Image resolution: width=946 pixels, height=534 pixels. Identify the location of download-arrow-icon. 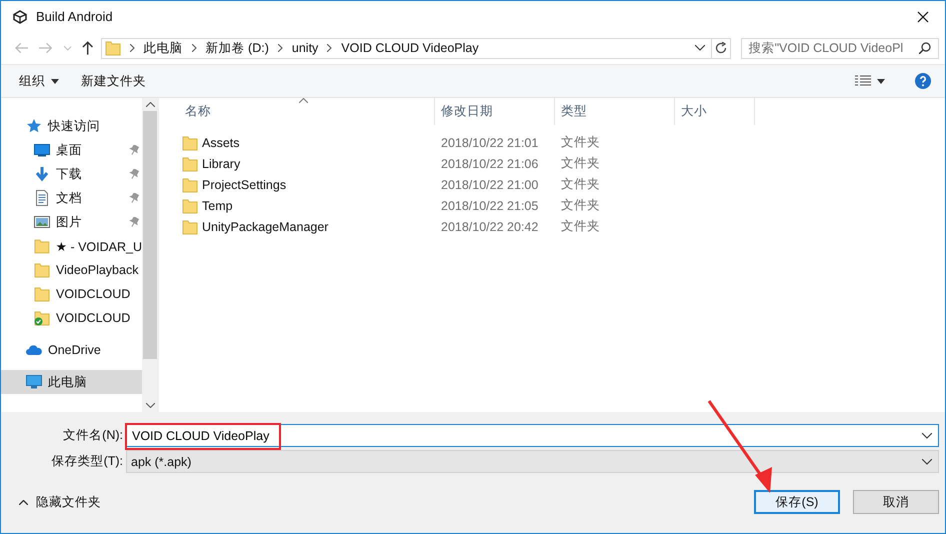
(42, 174).